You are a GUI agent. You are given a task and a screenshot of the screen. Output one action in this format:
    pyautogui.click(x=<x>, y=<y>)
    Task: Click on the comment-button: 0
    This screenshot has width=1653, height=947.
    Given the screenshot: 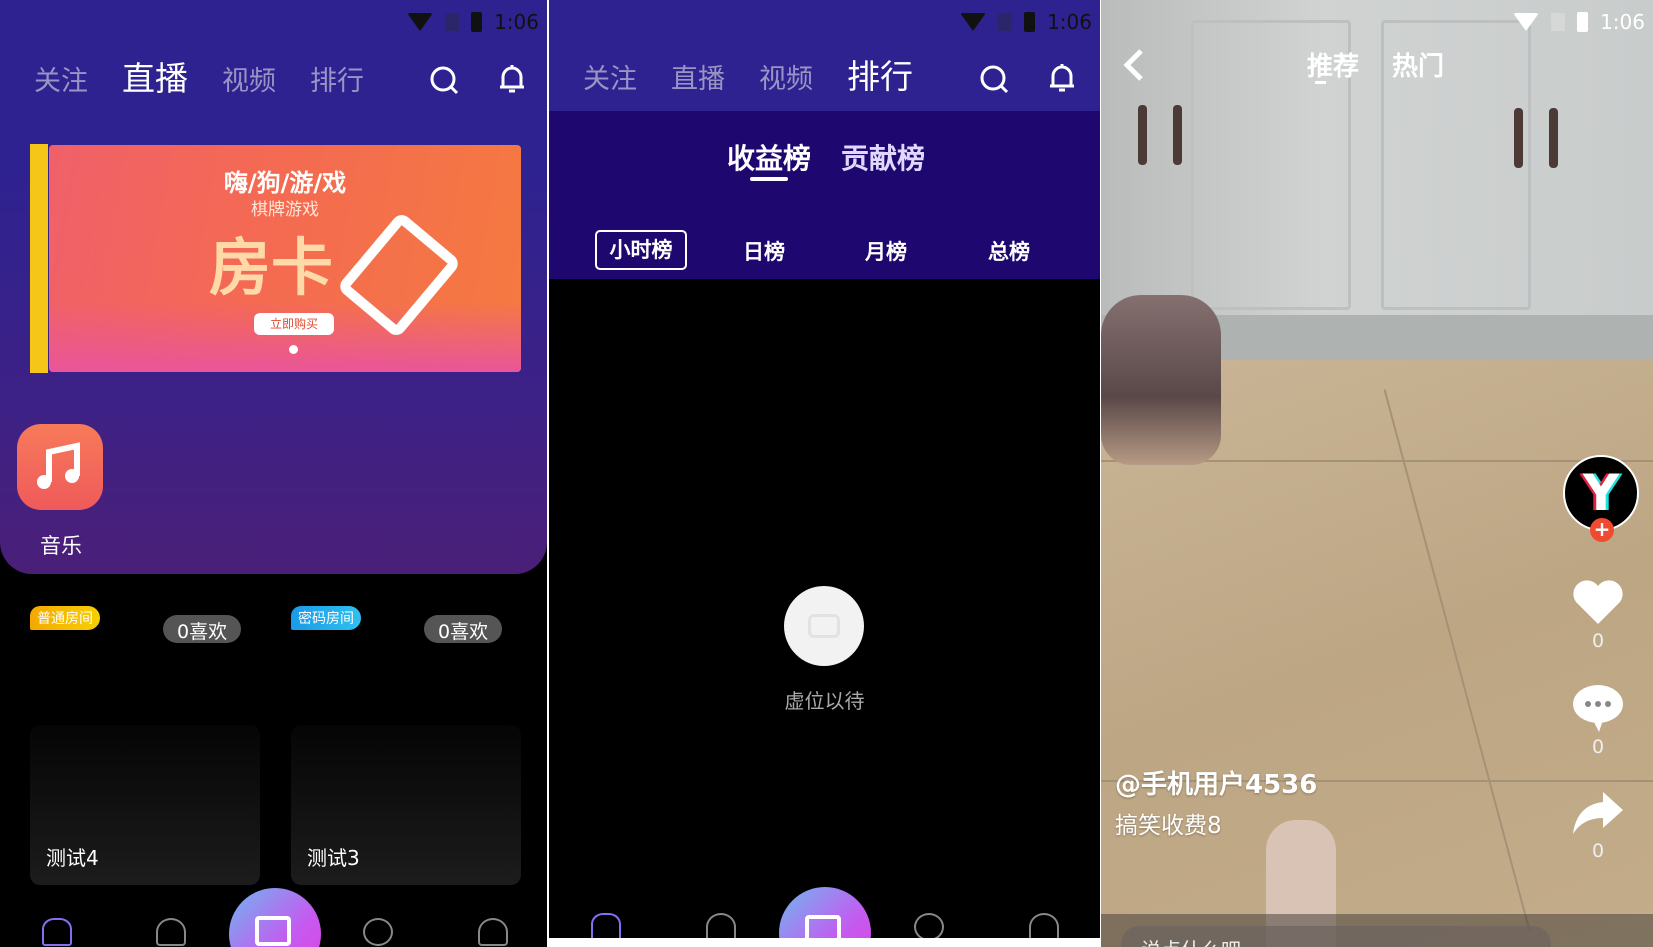 What is the action you would take?
    pyautogui.click(x=1598, y=720)
    